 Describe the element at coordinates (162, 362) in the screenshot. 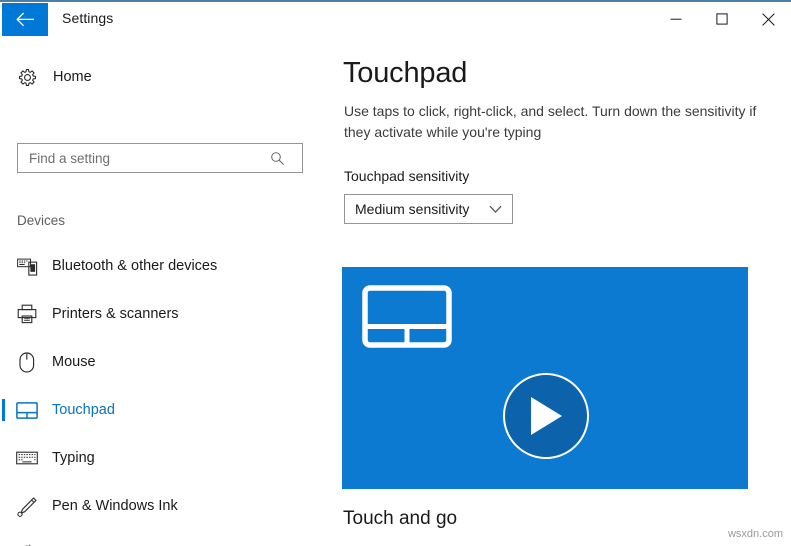

I see `sidebar-item-mouse: Mouse` at that location.